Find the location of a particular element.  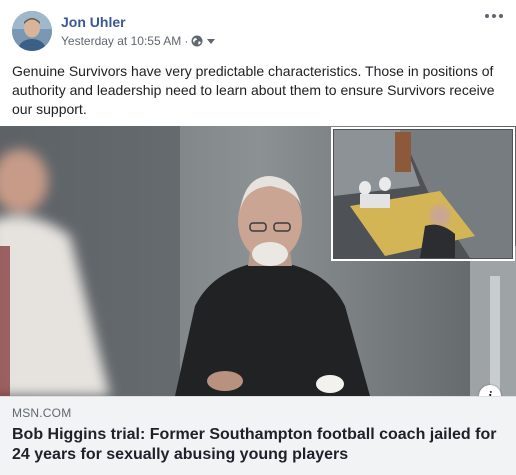

avatar is located at coordinates (32, 31).